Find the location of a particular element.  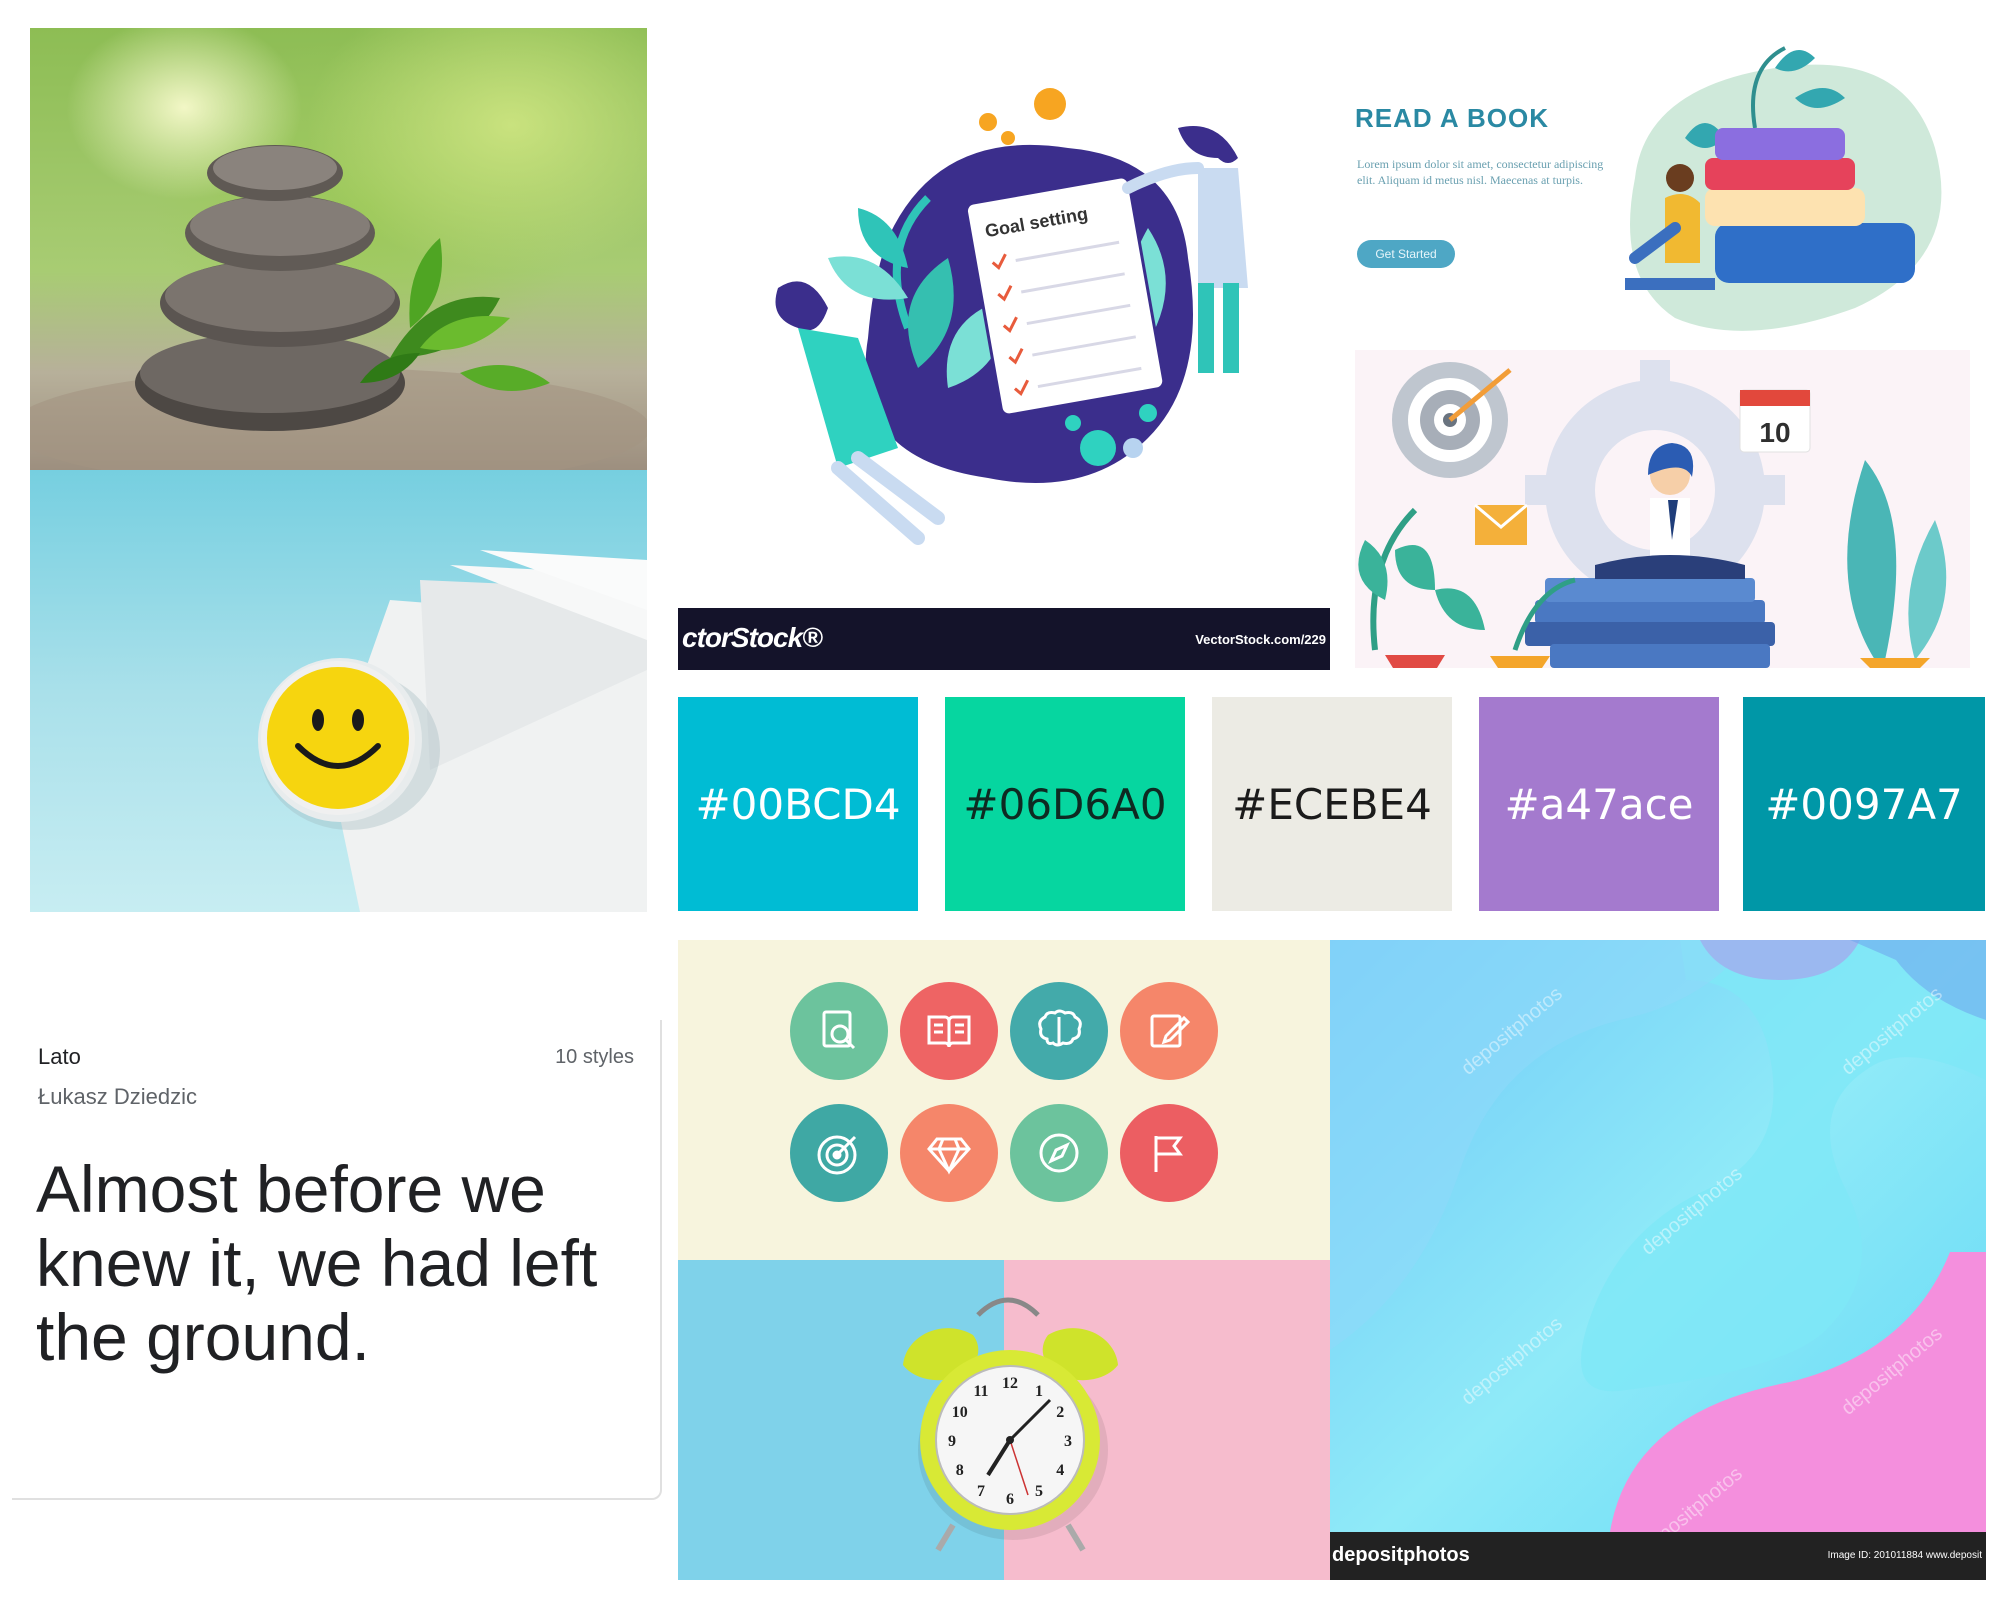

clock-number: 3 is located at coordinates (1068, 1441).